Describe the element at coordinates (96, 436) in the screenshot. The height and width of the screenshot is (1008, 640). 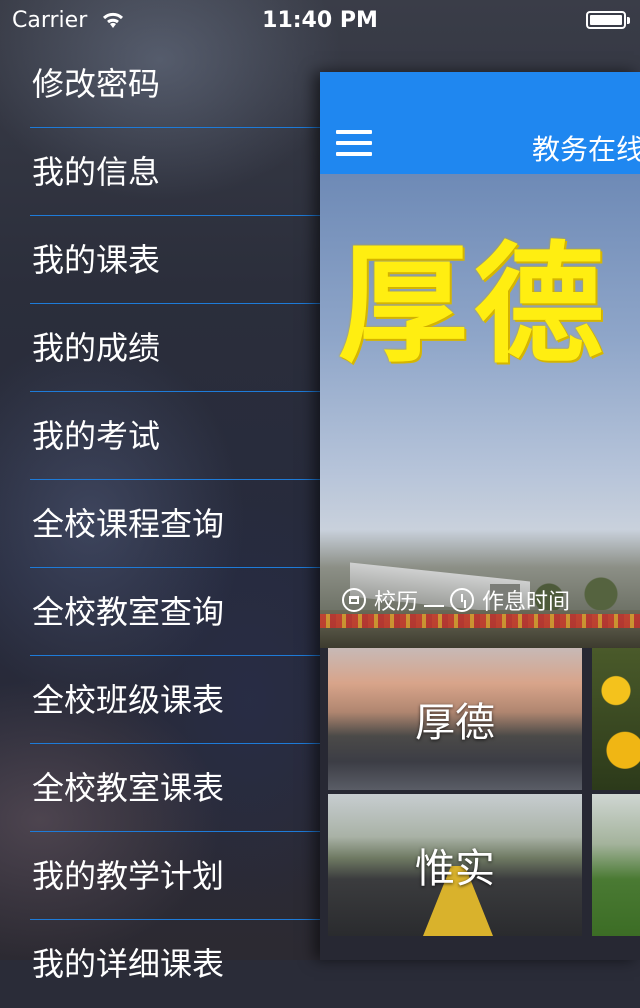
I see `menu-item-label: 我的考试` at that location.